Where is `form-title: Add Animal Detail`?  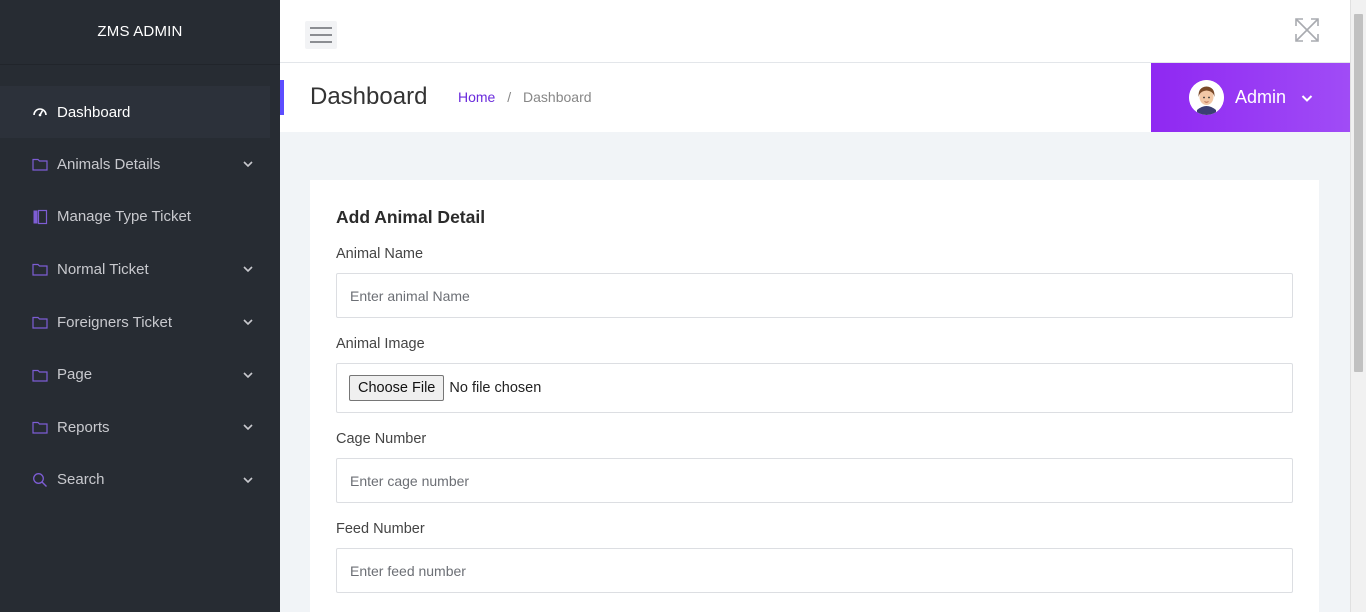 form-title: Add Animal Detail is located at coordinates (411, 217).